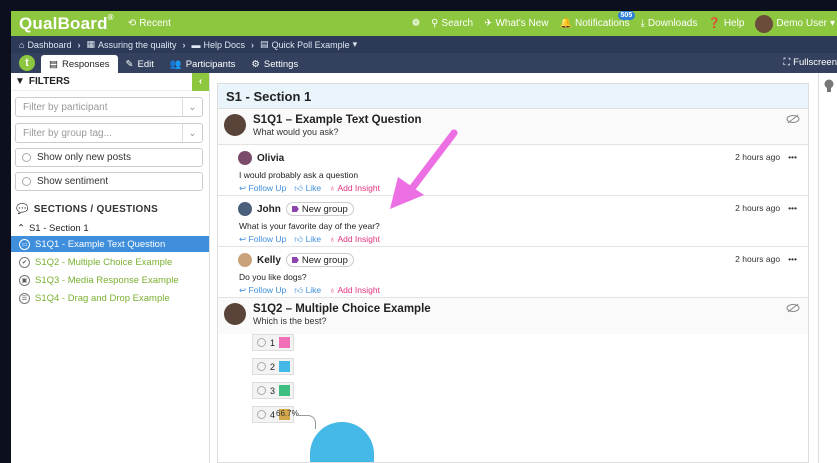 Image resolution: width=837 pixels, height=463 pixels. What do you see at coordinates (269, 260) in the screenshot?
I see `participant-name: Kelly` at bounding box center [269, 260].